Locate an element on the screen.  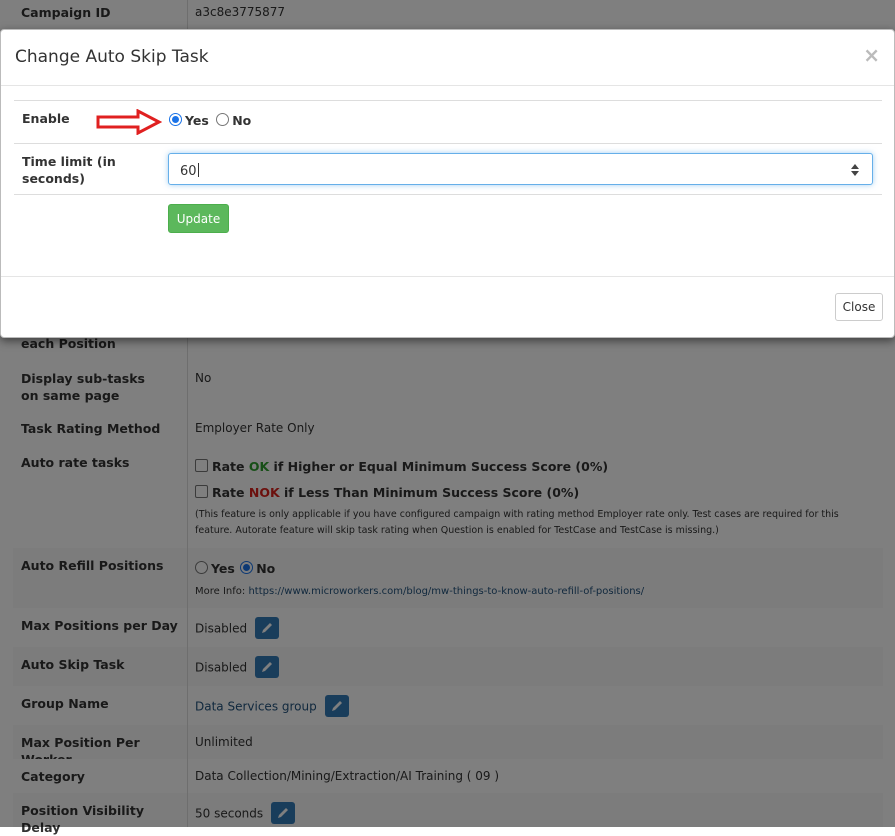
enable-label: Enable is located at coordinates (46, 118).